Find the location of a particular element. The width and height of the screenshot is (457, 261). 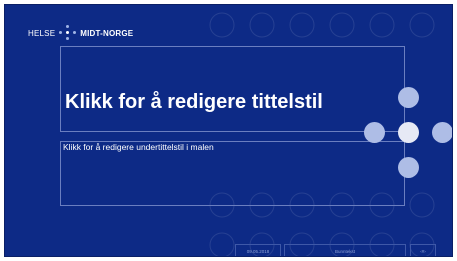

logo-dots-icon is located at coordinates (68, 33).